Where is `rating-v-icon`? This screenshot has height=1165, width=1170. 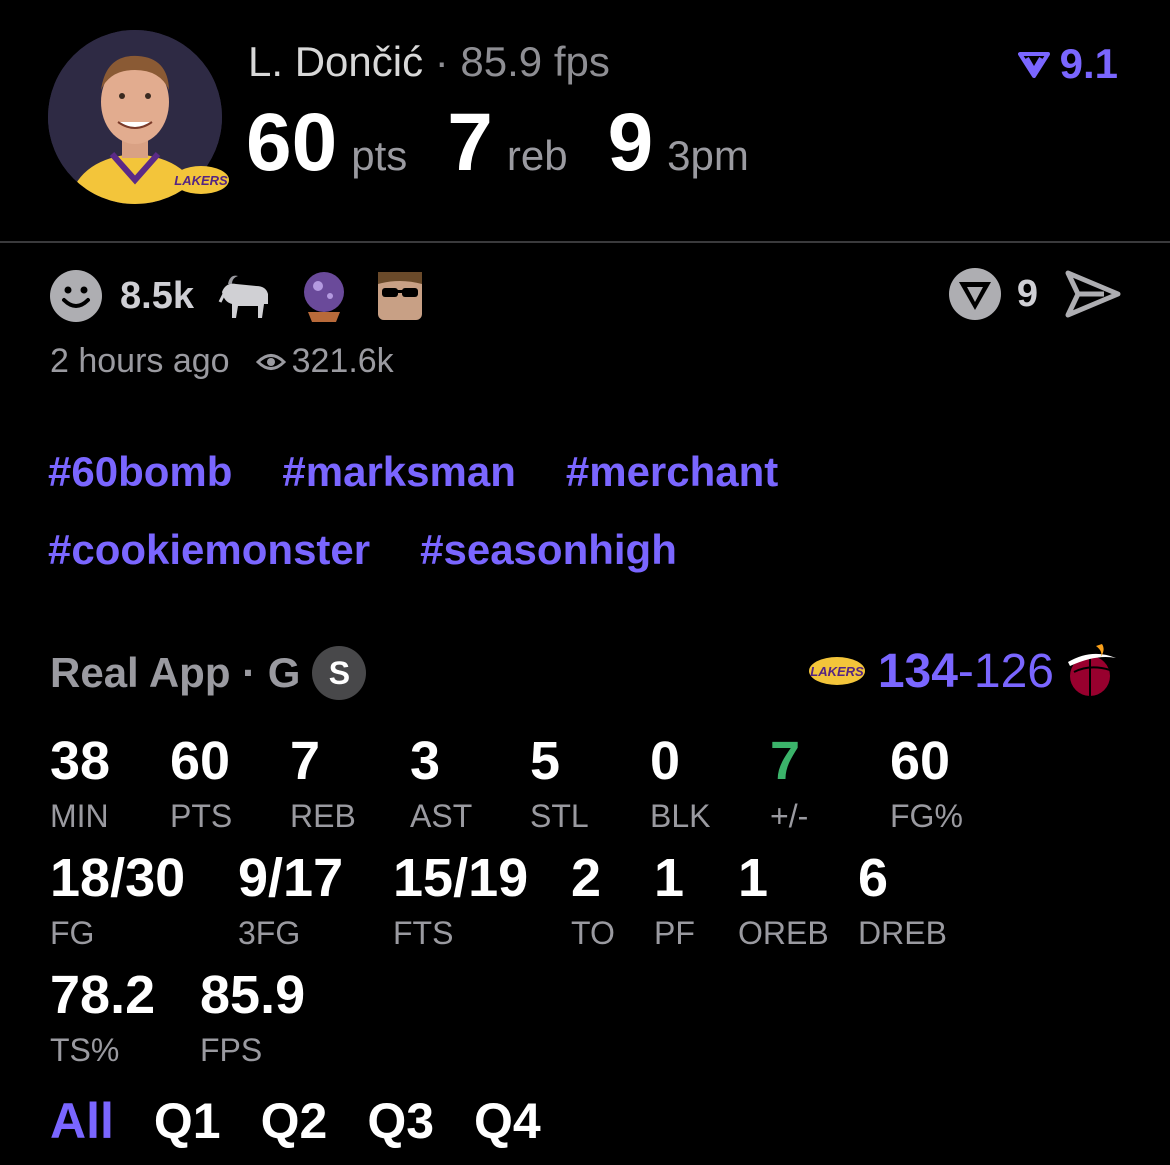 rating-v-icon is located at coordinates (1033, 65).